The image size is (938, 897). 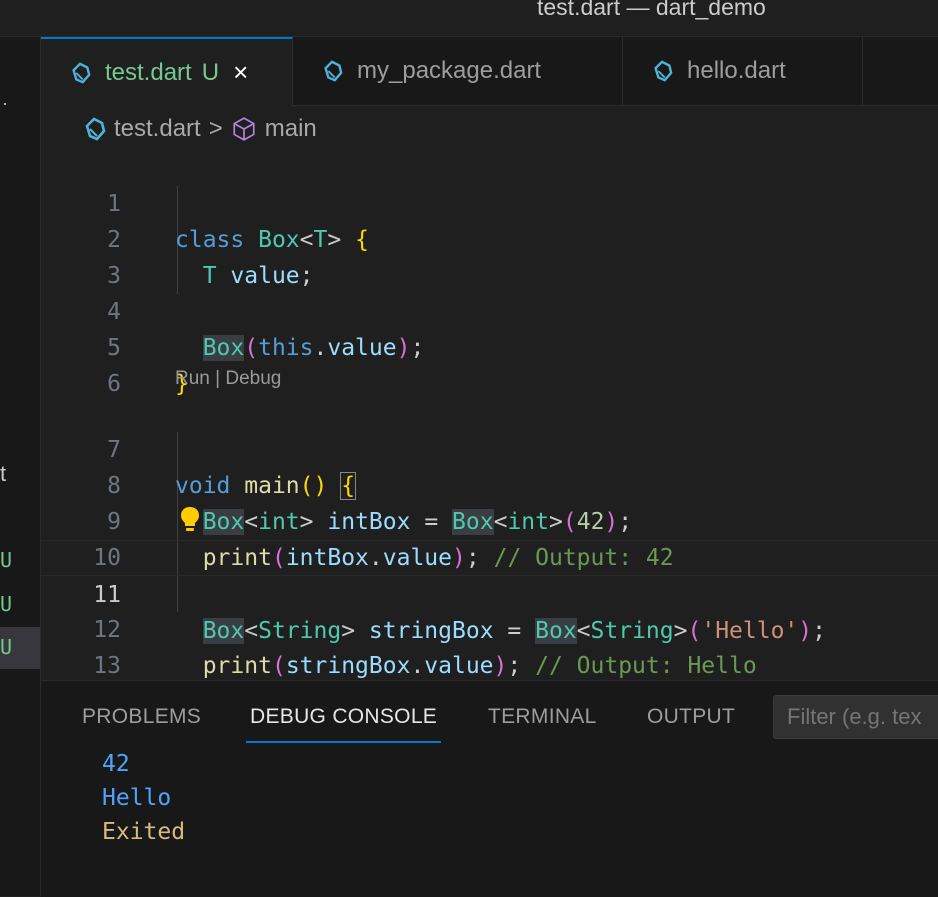 I want to click on code-line: 9 print(intBox.value); // Output: 42, so click(x=489, y=519).